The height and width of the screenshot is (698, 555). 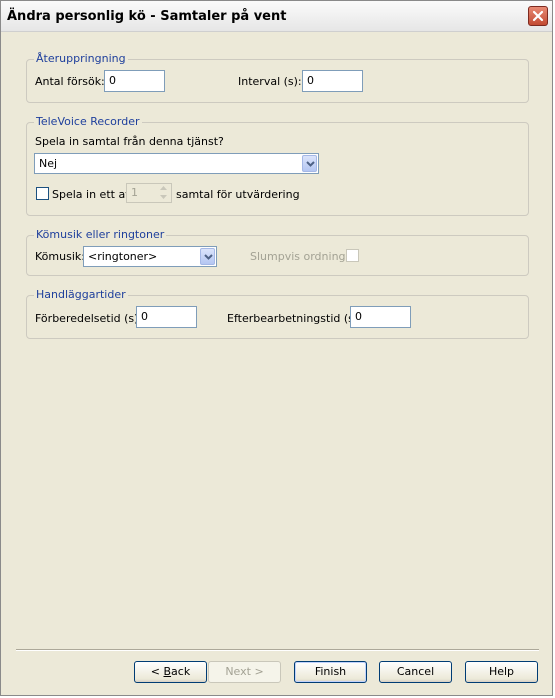 What do you see at coordinates (89, 318) in the screenshot?
I see `prep-time-label: Förberedelsetid (s):` at bounding box center [89, 318].